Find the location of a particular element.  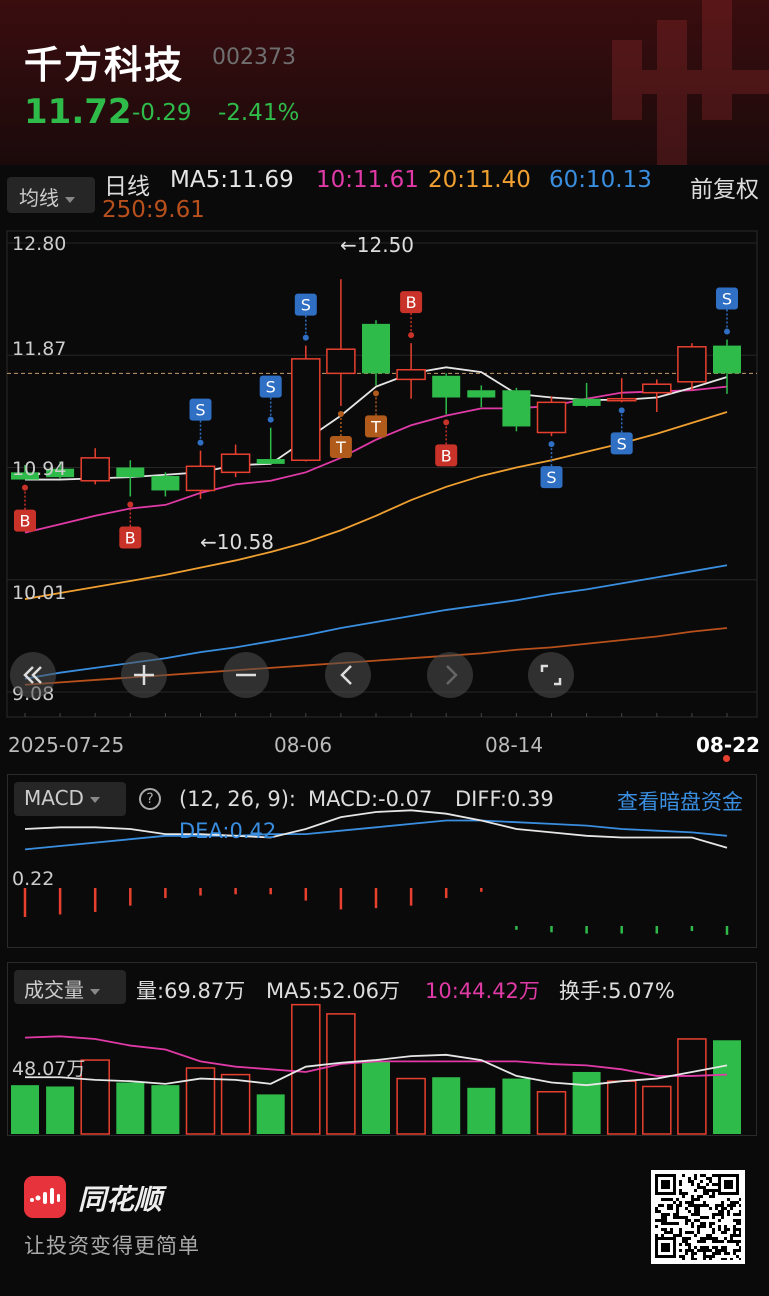

ma-indicator-selector: 均线 is located at coordinates (51, 195).